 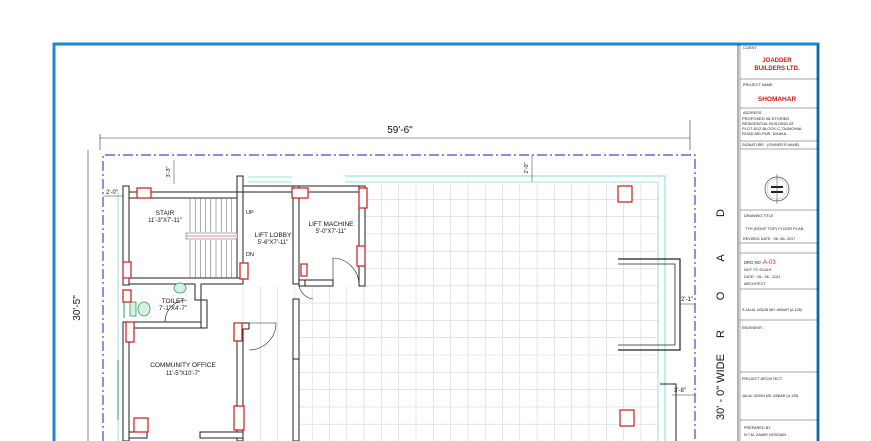 I want to click on office-name-label: COMMUNITY OFFICE, so click(x=183, y=365).